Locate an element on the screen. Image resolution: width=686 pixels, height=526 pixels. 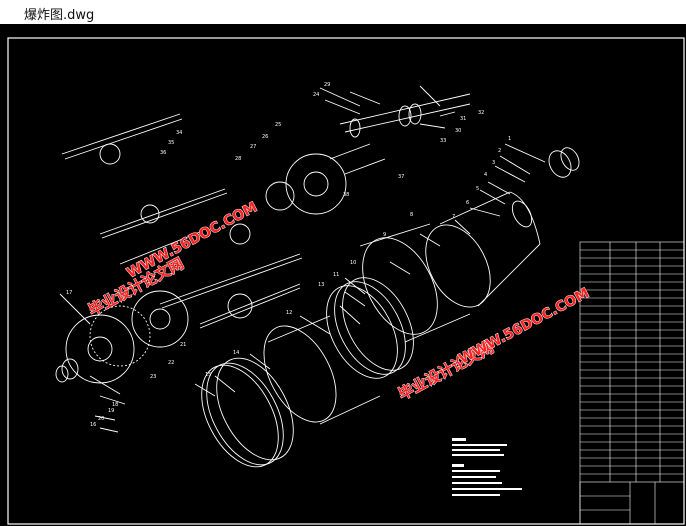
part-label: 32 is located at coordinates (481, 113).